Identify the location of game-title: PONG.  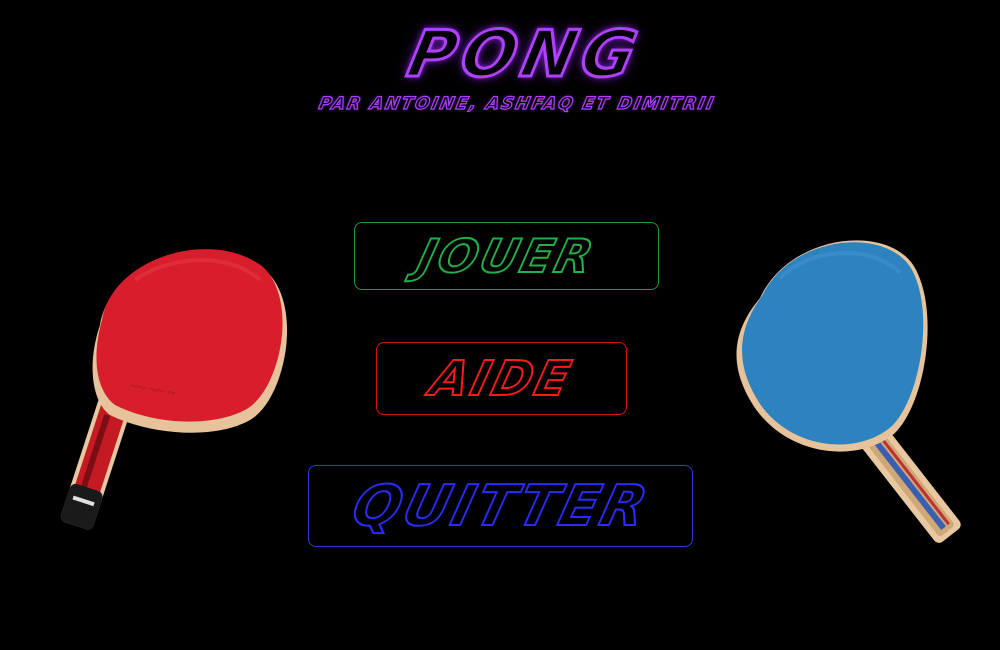
(525, 55).